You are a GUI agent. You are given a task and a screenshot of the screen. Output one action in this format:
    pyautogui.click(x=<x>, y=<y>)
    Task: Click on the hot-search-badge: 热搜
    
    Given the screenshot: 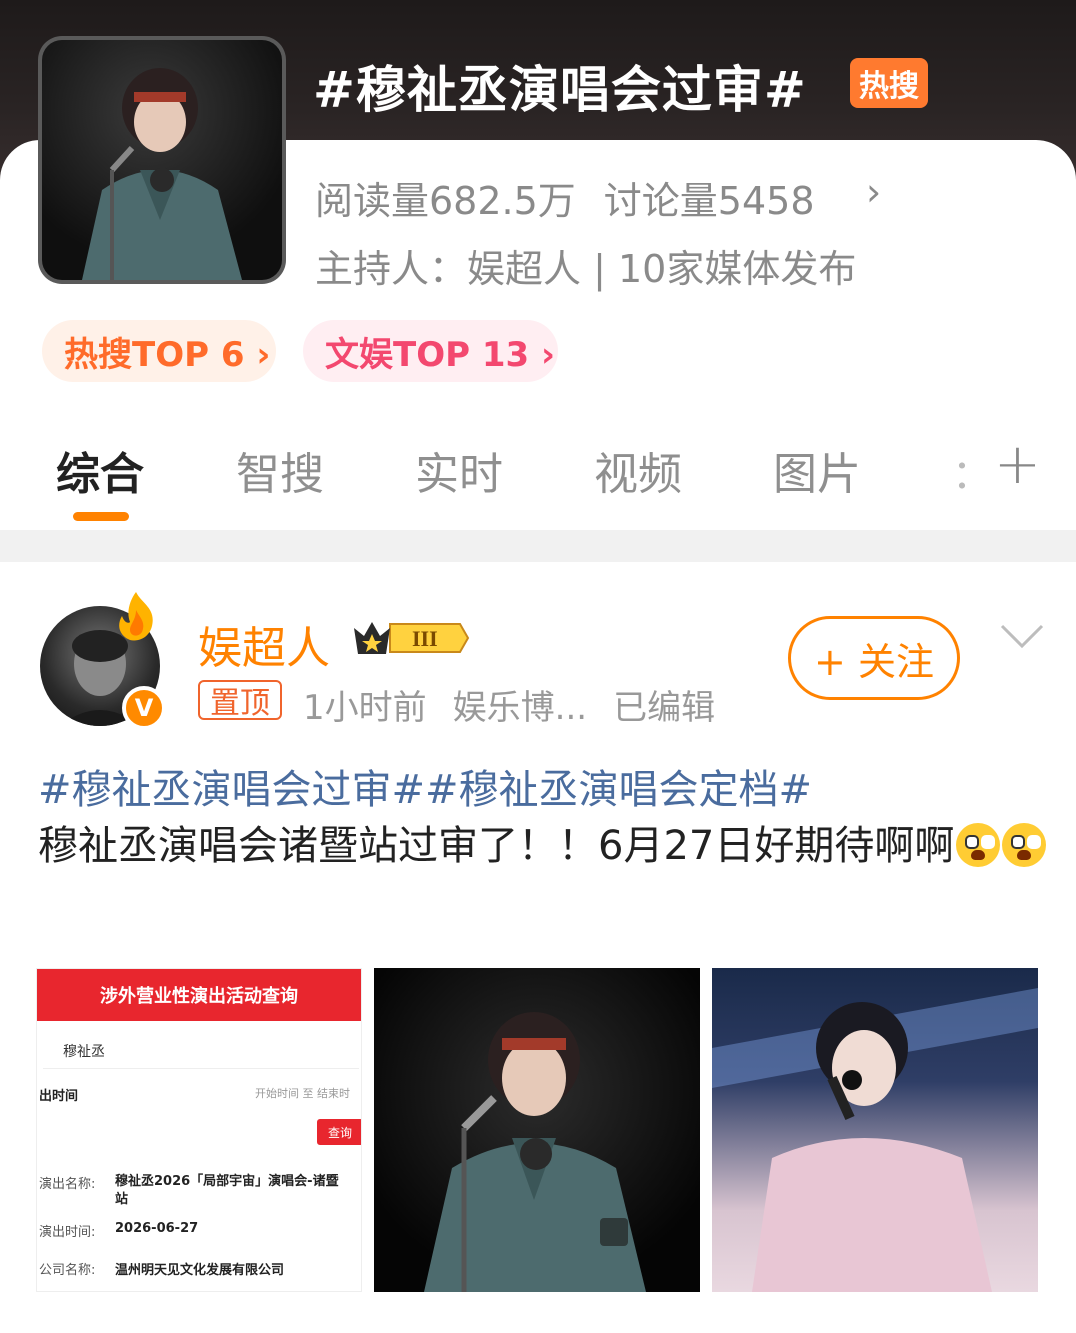 What is the action you would take?
    pyautogui.click(x=889, y=83)
    